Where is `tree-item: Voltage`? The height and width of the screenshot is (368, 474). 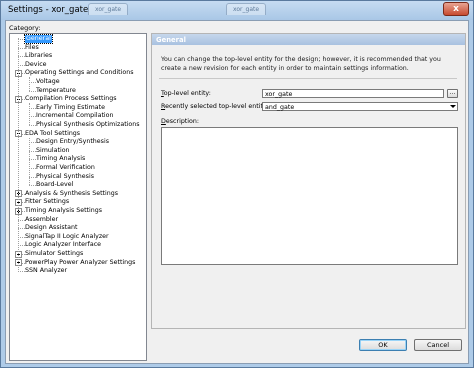 tree-item: Voltage is located at coordinates (78, 82).